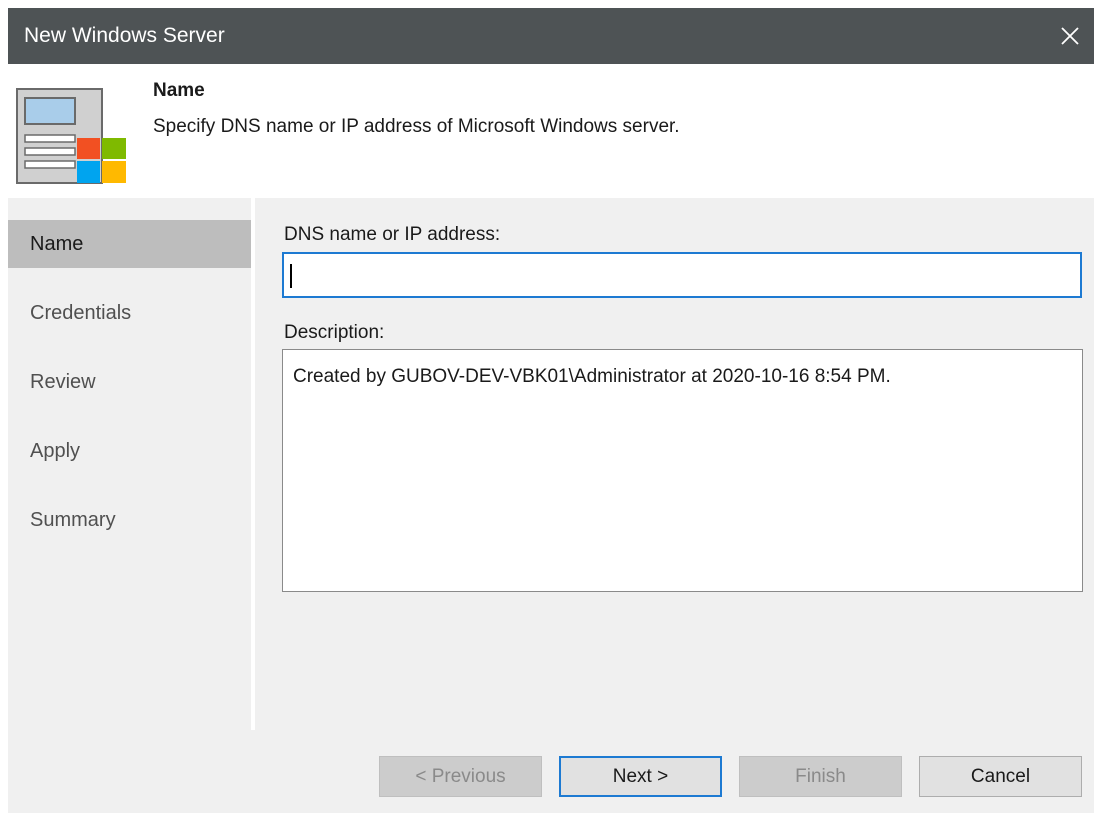 This screenshot has width=1094, height=813. I want to click on step-name: Name, so click(129, 244).